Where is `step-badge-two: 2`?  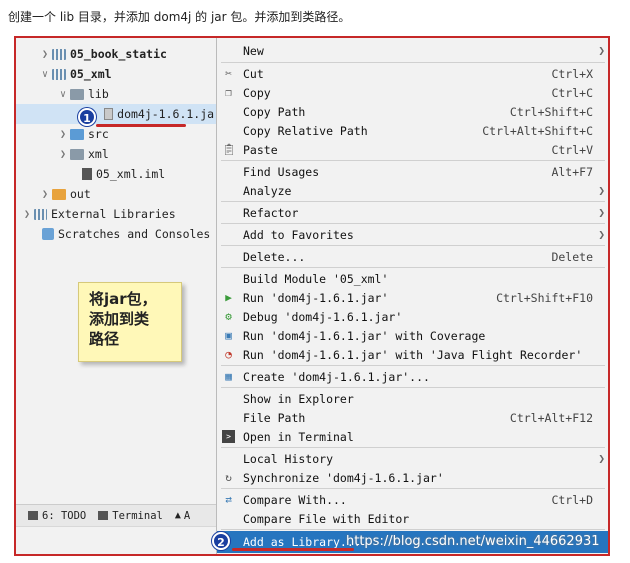
step-badge-two: 2 is located at coordinates (221, 541).